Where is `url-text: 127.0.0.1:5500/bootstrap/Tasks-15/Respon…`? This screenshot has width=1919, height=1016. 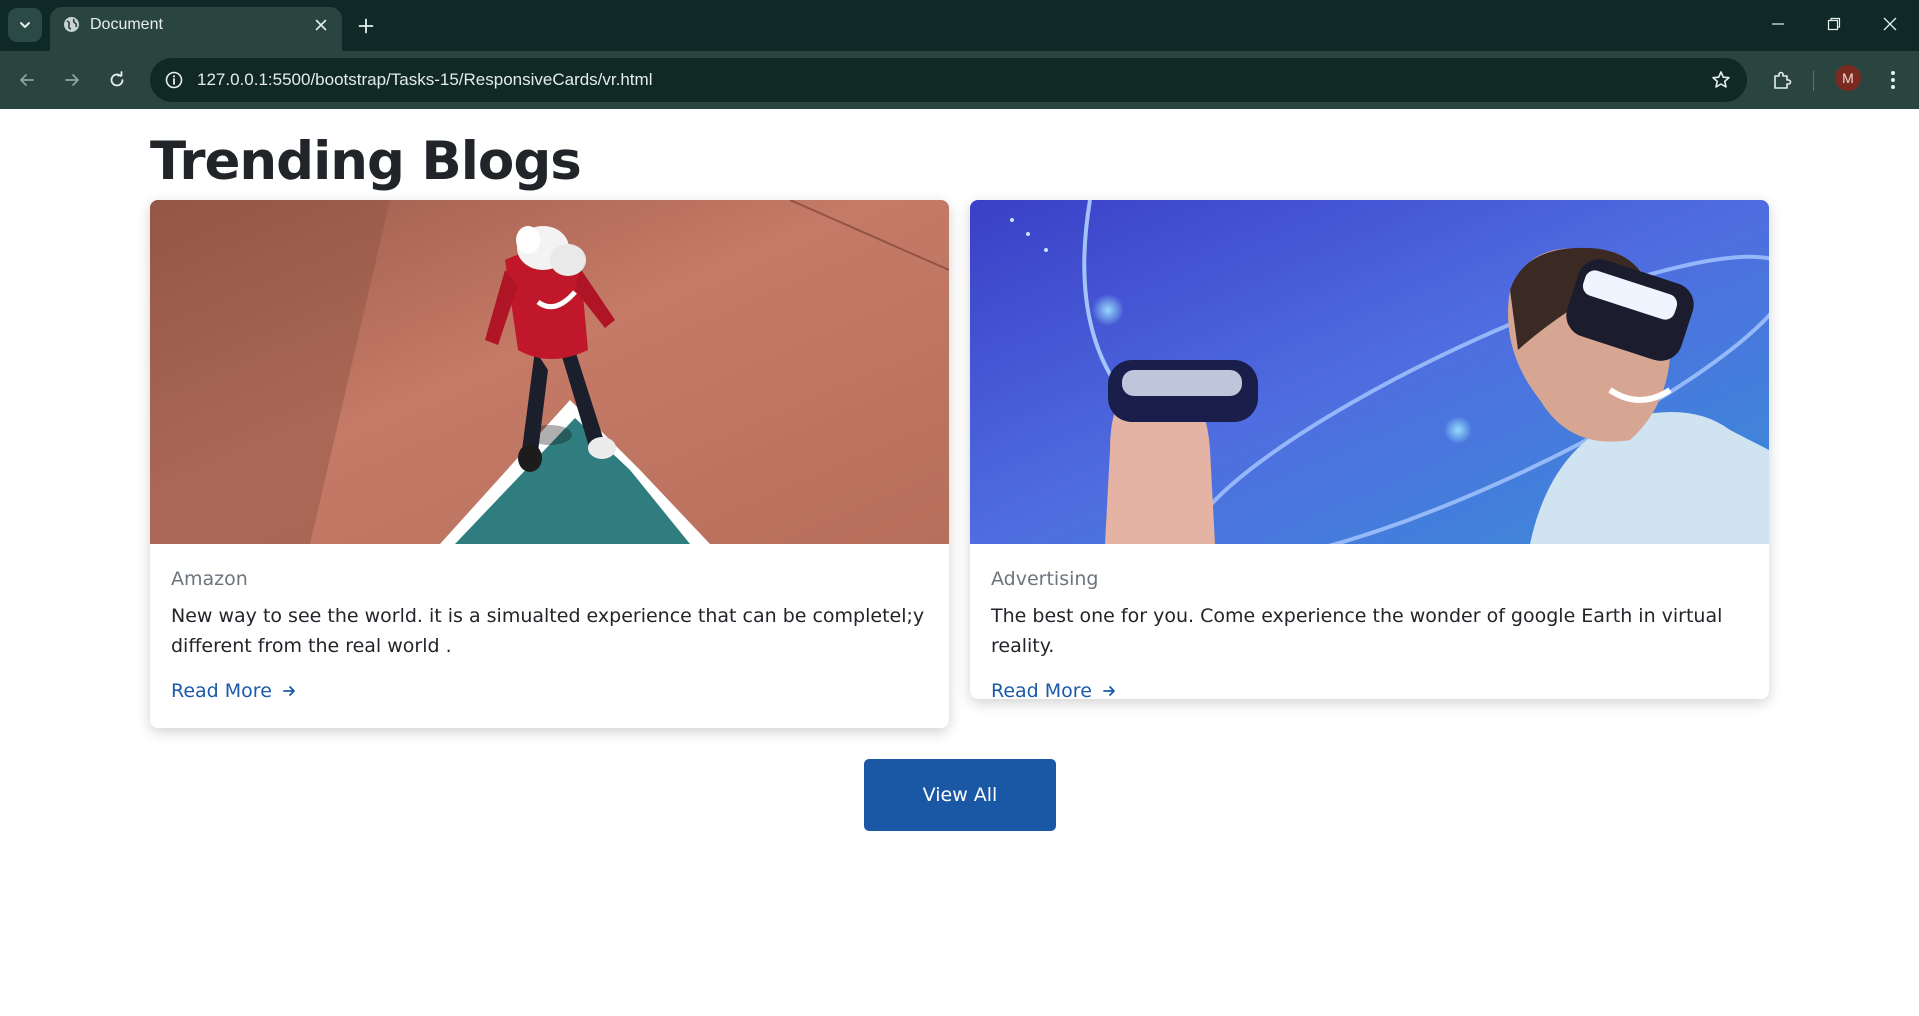 url-text: 127.0.0.1:5500/bootstrap/Tasks-15/Respon… is located at coordinates (424, 80).